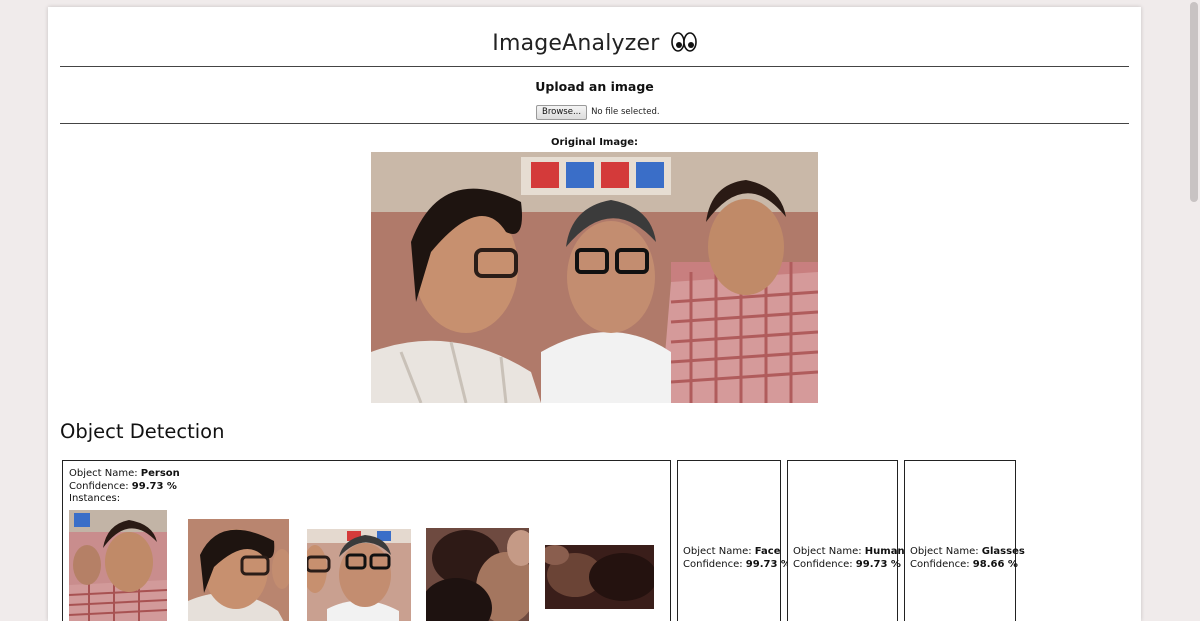 The image size is (1200, 621). What do you see at coordinates (964, 540) in the screenshot?
I see `detection-card-glasses: Object Name: Glasses Confidence: 98.66 %` at bounding box center [964, 540].